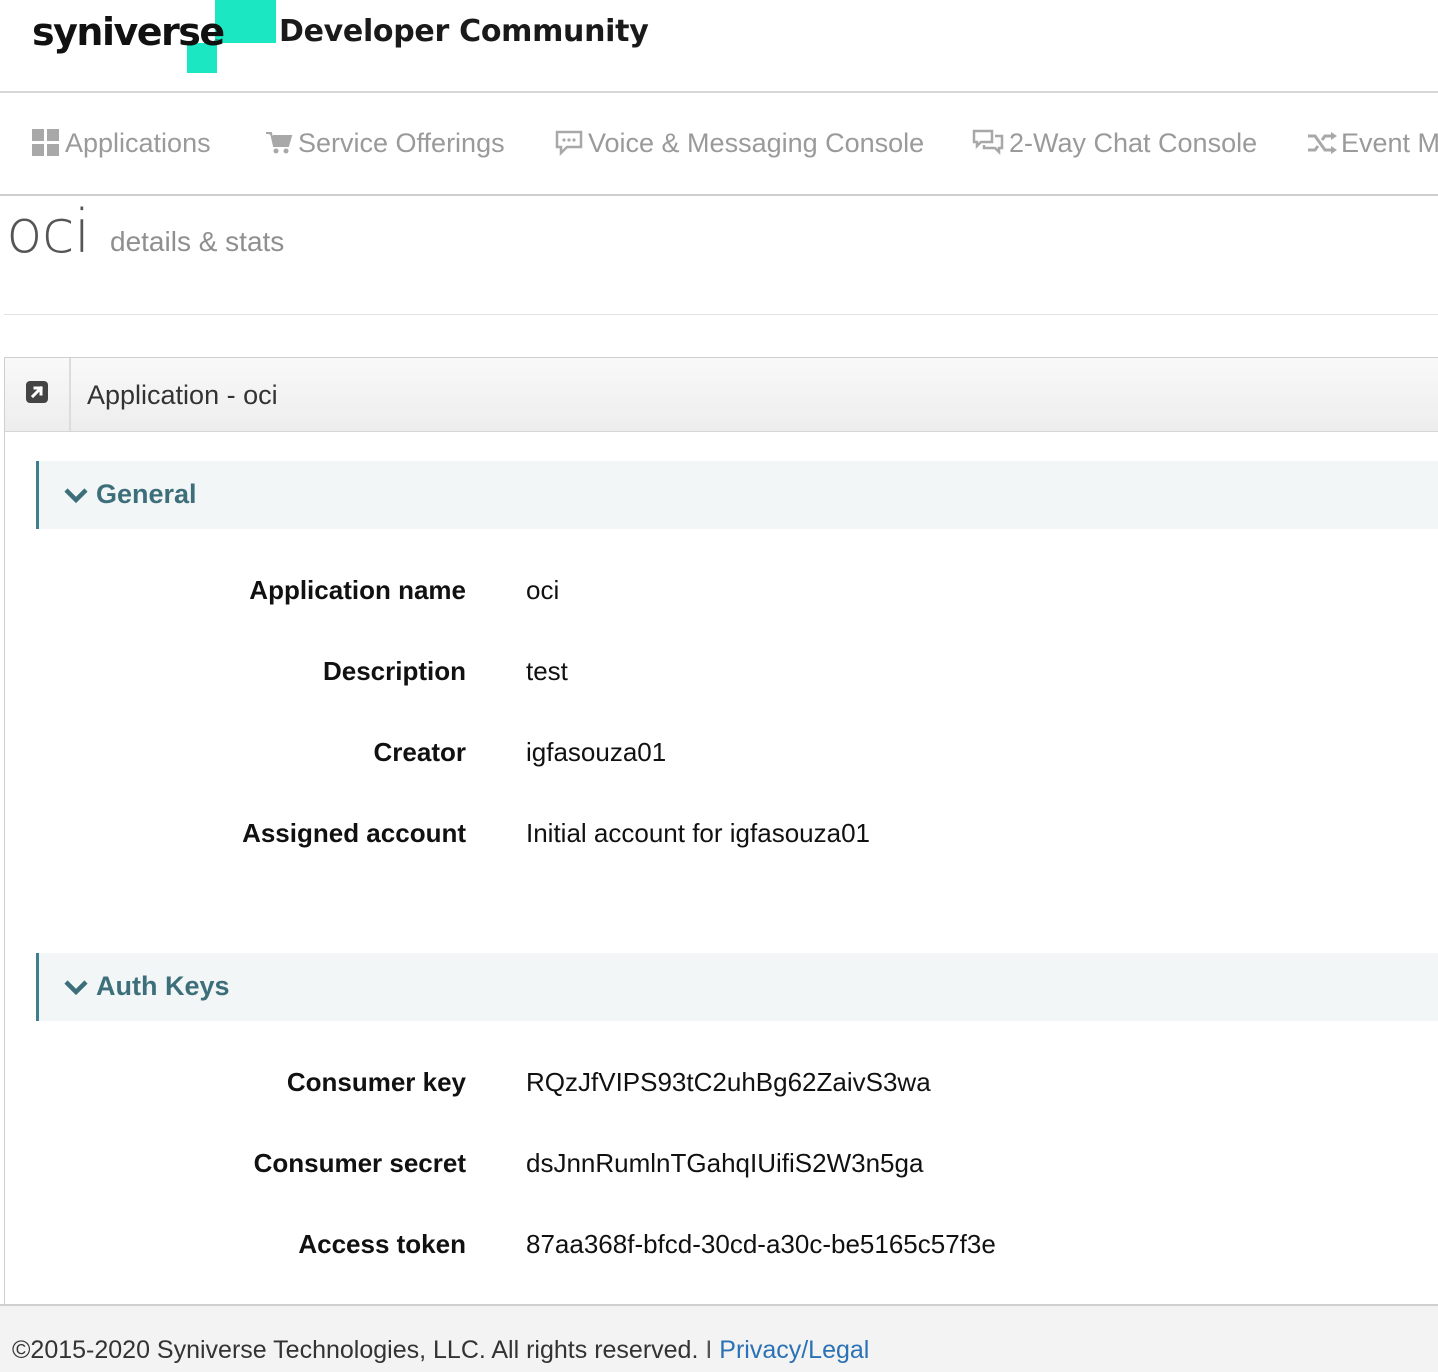 The height and width of the screenshot is (1372, 1438). I want to click on panel-icon-cell, so click(38, 394).